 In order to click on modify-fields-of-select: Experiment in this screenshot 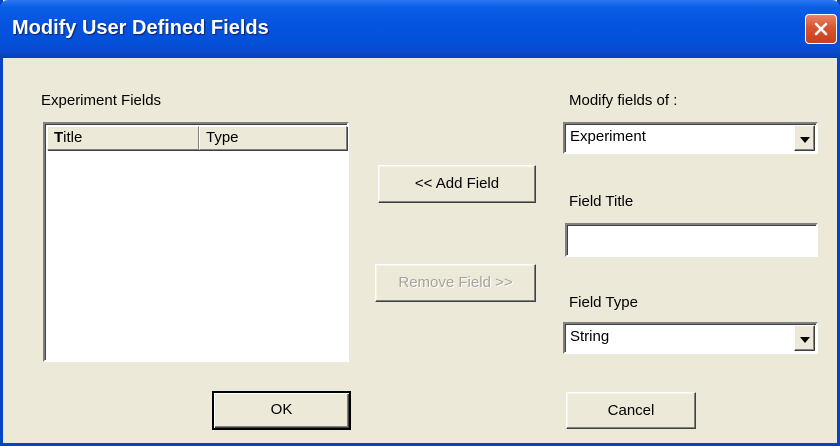, I will do `click(690, 138)`.